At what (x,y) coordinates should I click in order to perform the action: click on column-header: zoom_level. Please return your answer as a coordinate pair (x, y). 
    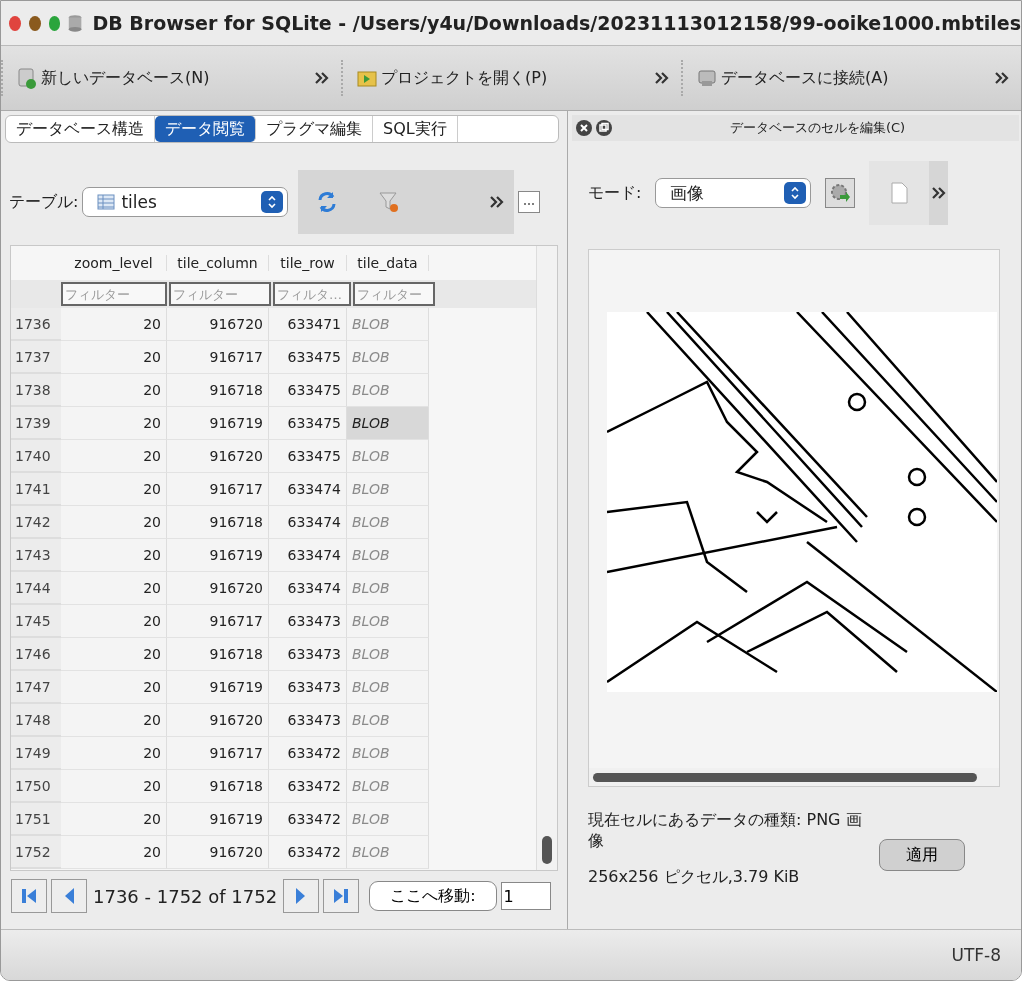
    Looking at the image, I should click on (114, 263).